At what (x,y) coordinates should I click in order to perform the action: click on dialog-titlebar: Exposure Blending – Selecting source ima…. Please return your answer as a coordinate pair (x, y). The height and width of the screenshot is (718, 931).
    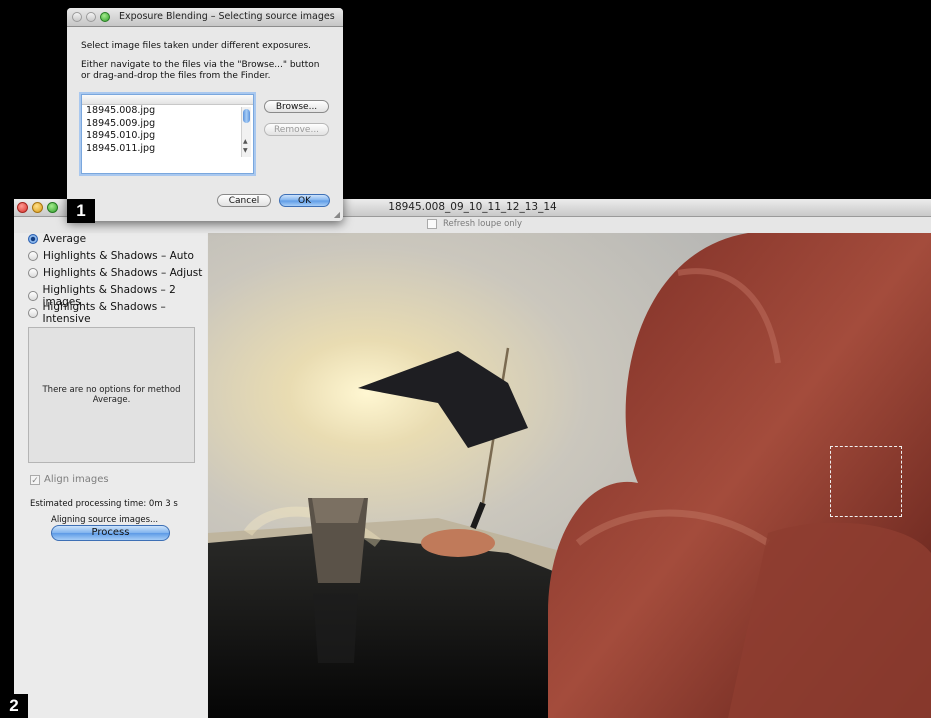
    Looking at the image, I should click on (205, 17).